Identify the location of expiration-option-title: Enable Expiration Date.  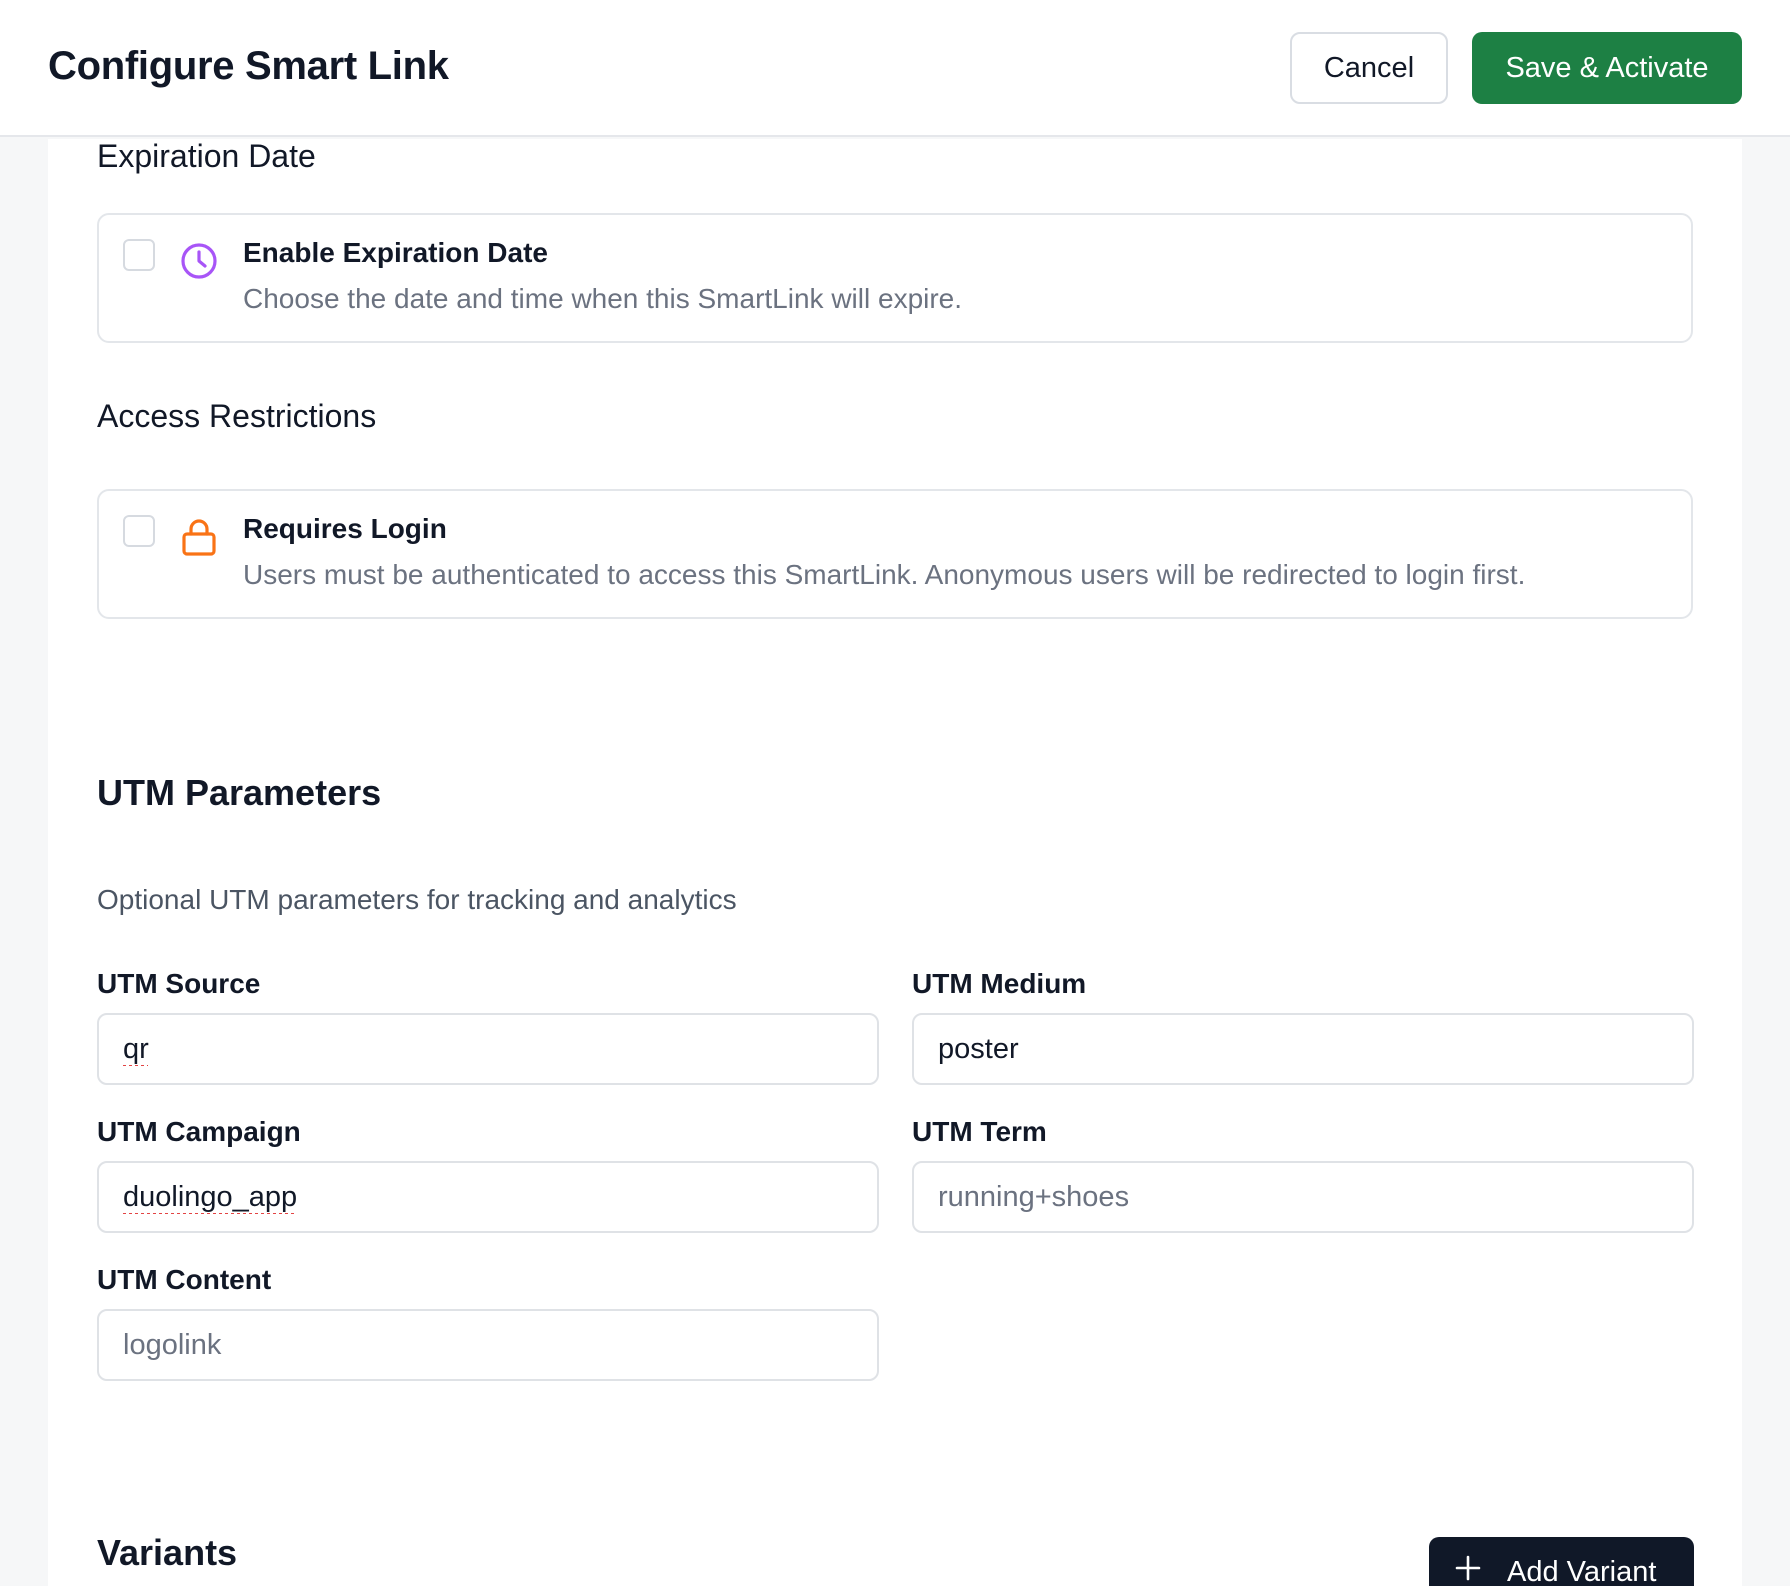
(395, 252).